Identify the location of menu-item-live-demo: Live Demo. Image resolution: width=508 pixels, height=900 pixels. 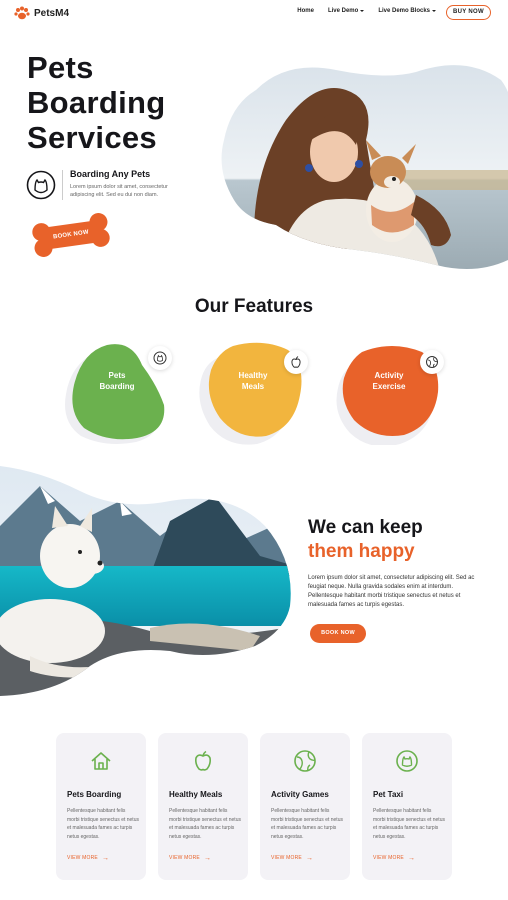
(346, 11).